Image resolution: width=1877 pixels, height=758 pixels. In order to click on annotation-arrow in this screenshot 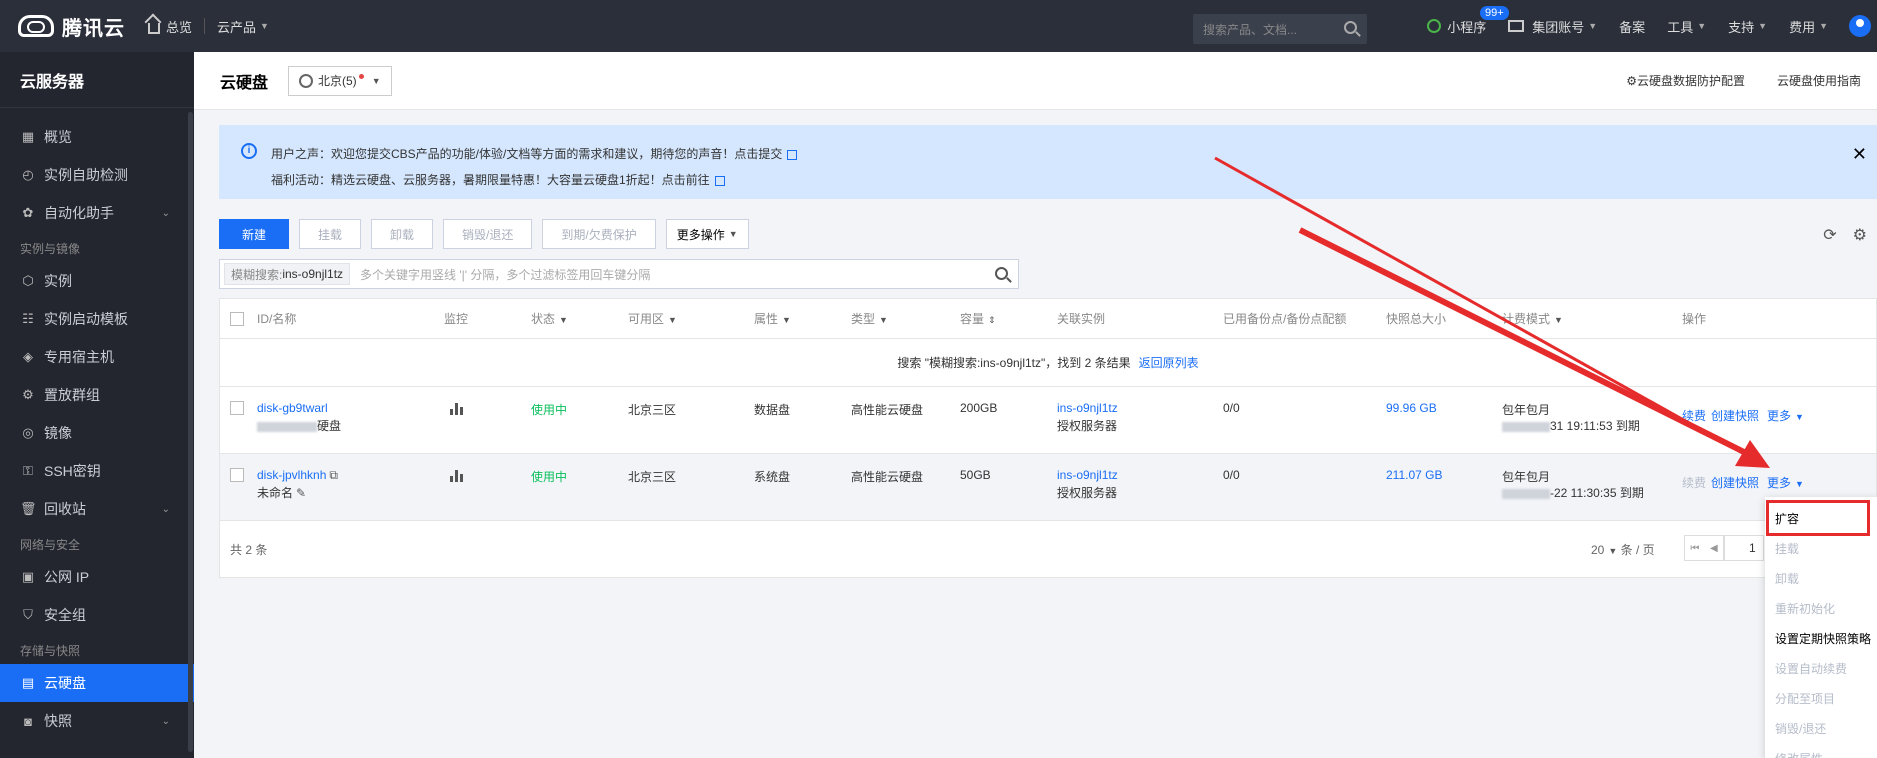, I will do `click(1492, 312)`.